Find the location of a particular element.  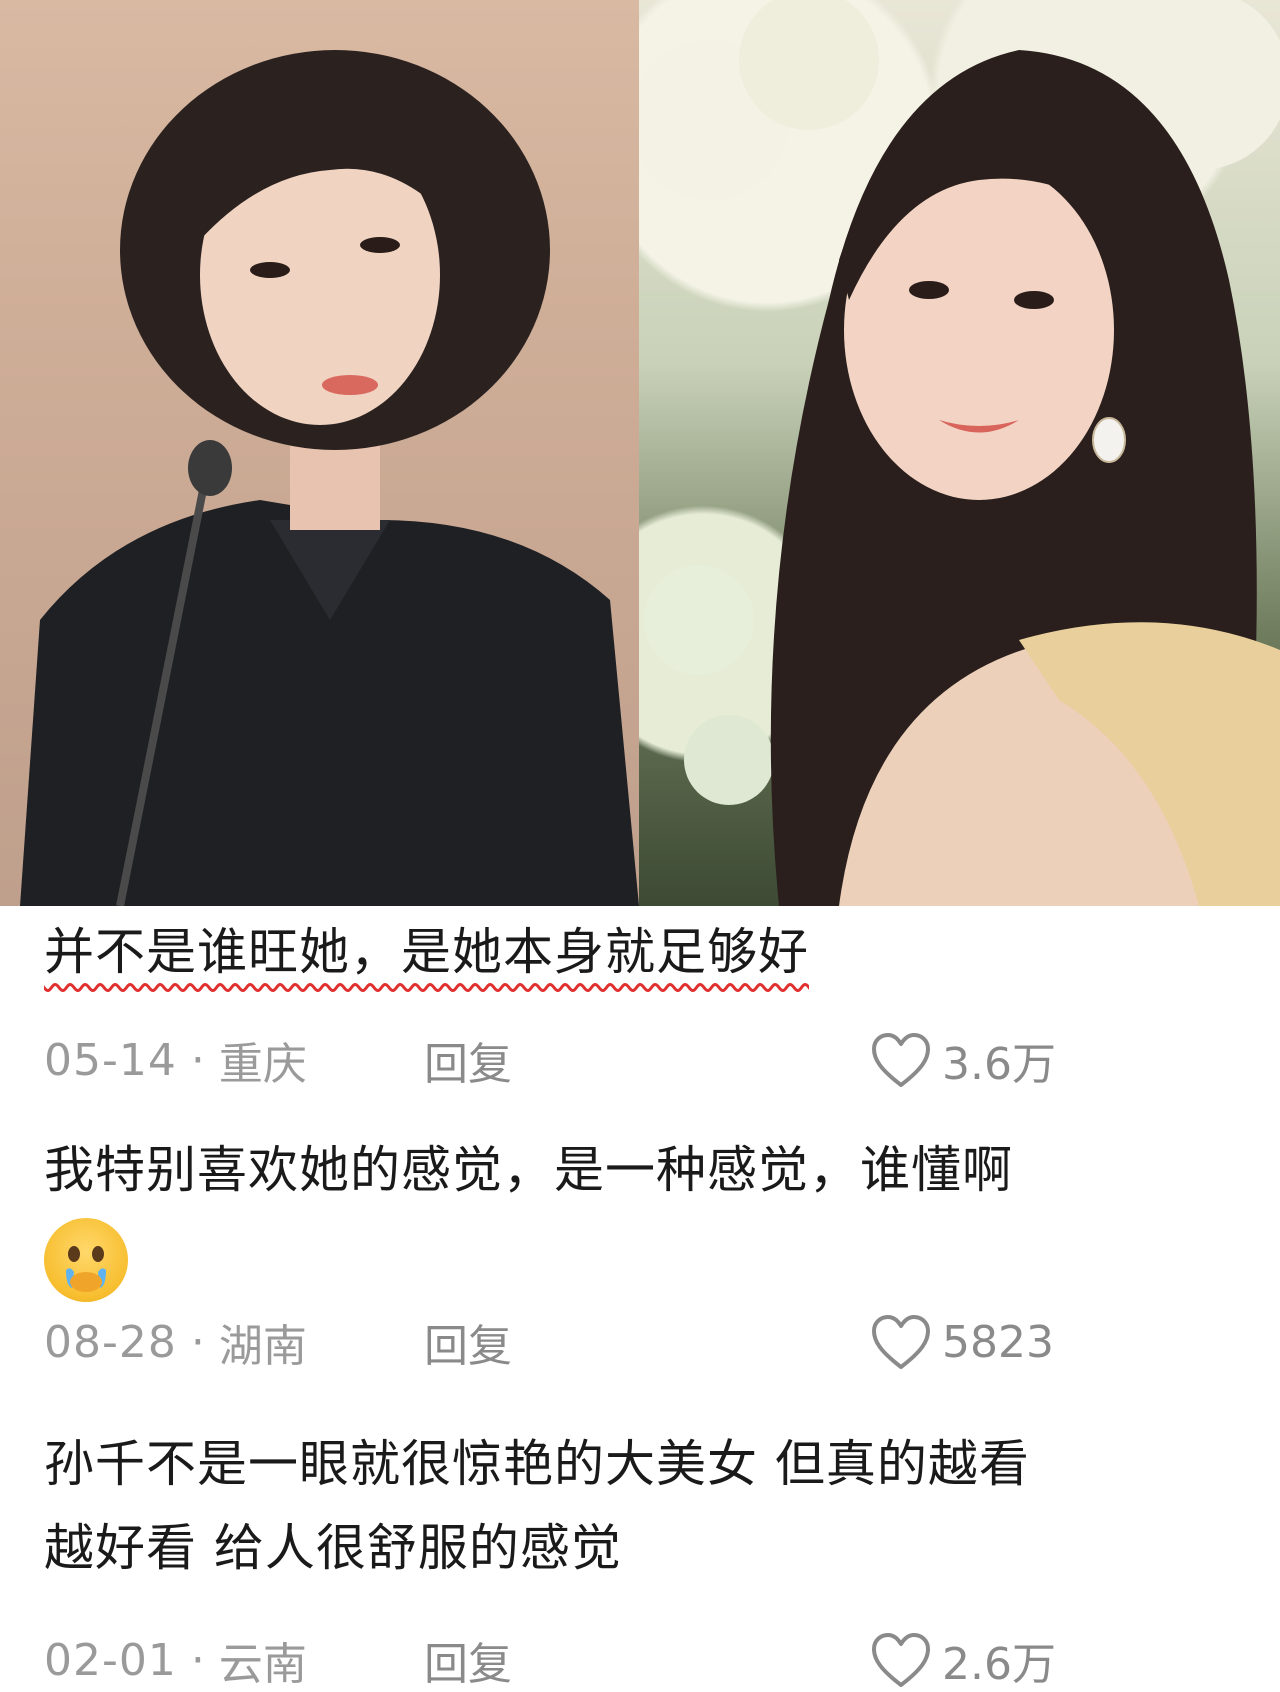

comment-emoji-row is located at coordinates (644, 1262).